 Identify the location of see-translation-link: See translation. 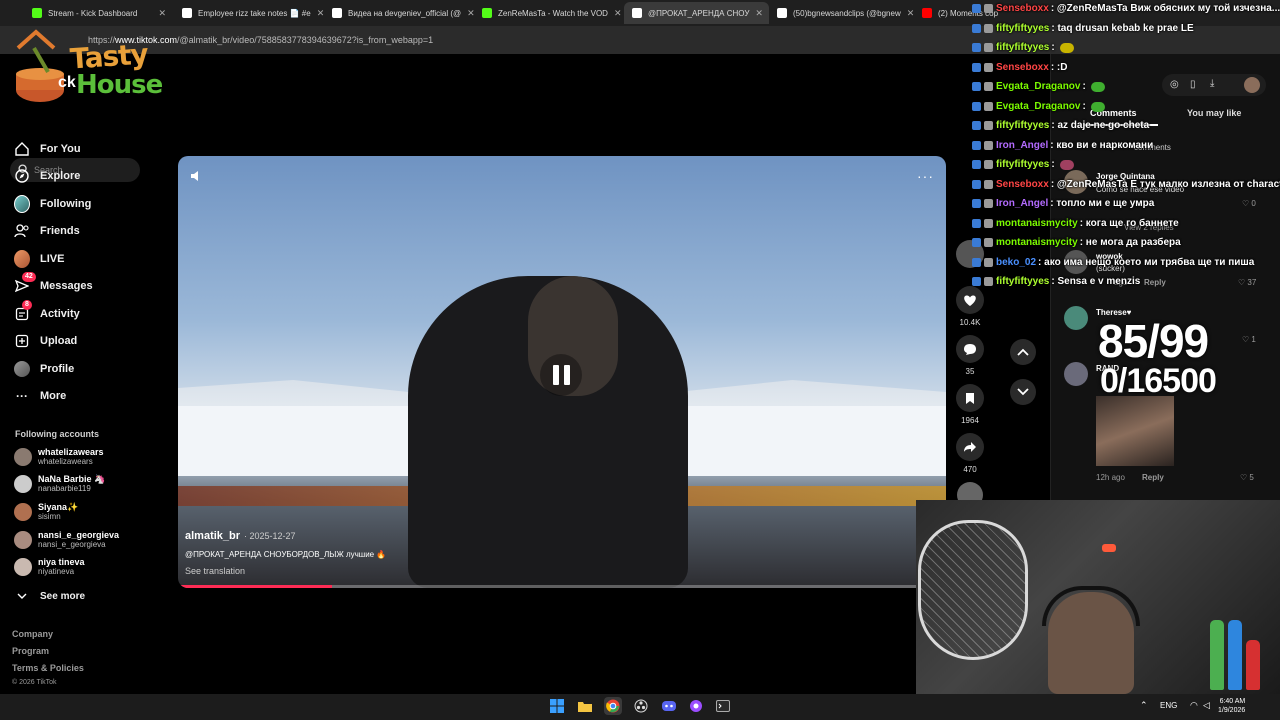
(215, 571).